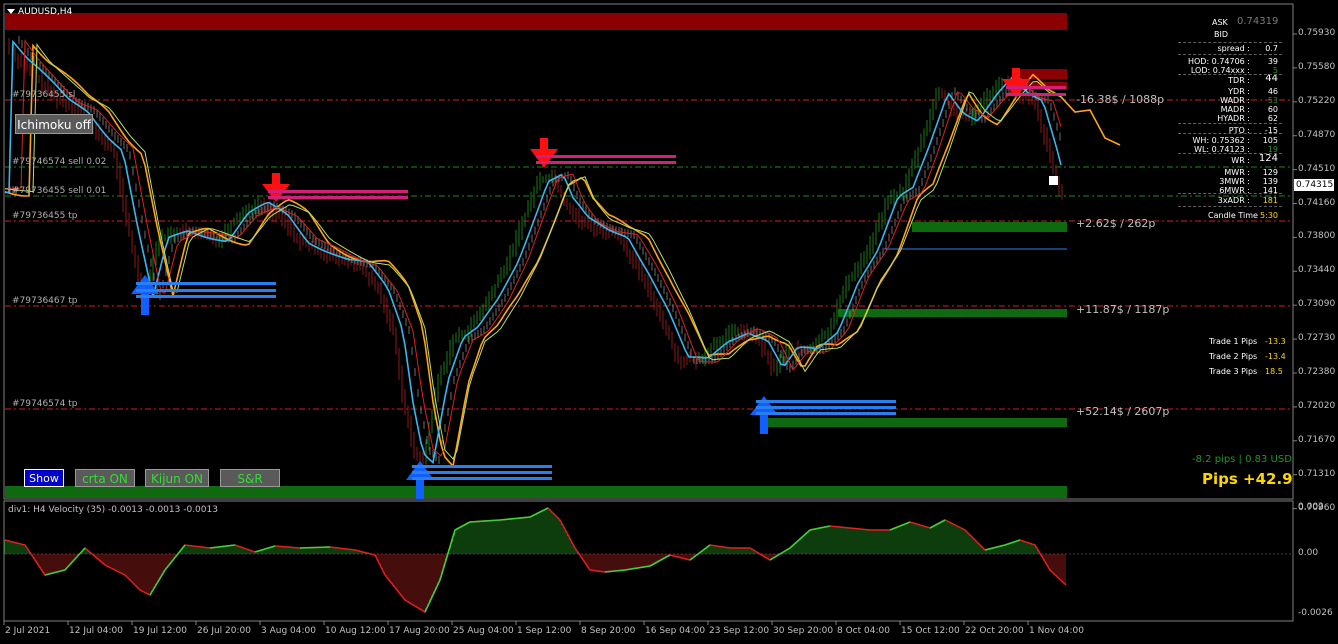 The width and height of the screenshot is (1338, 644). Describe the element at coordinates (59, 191) in the screenshot. I see `order-label-sell-2: #79736455 sell 0.01` at that location.